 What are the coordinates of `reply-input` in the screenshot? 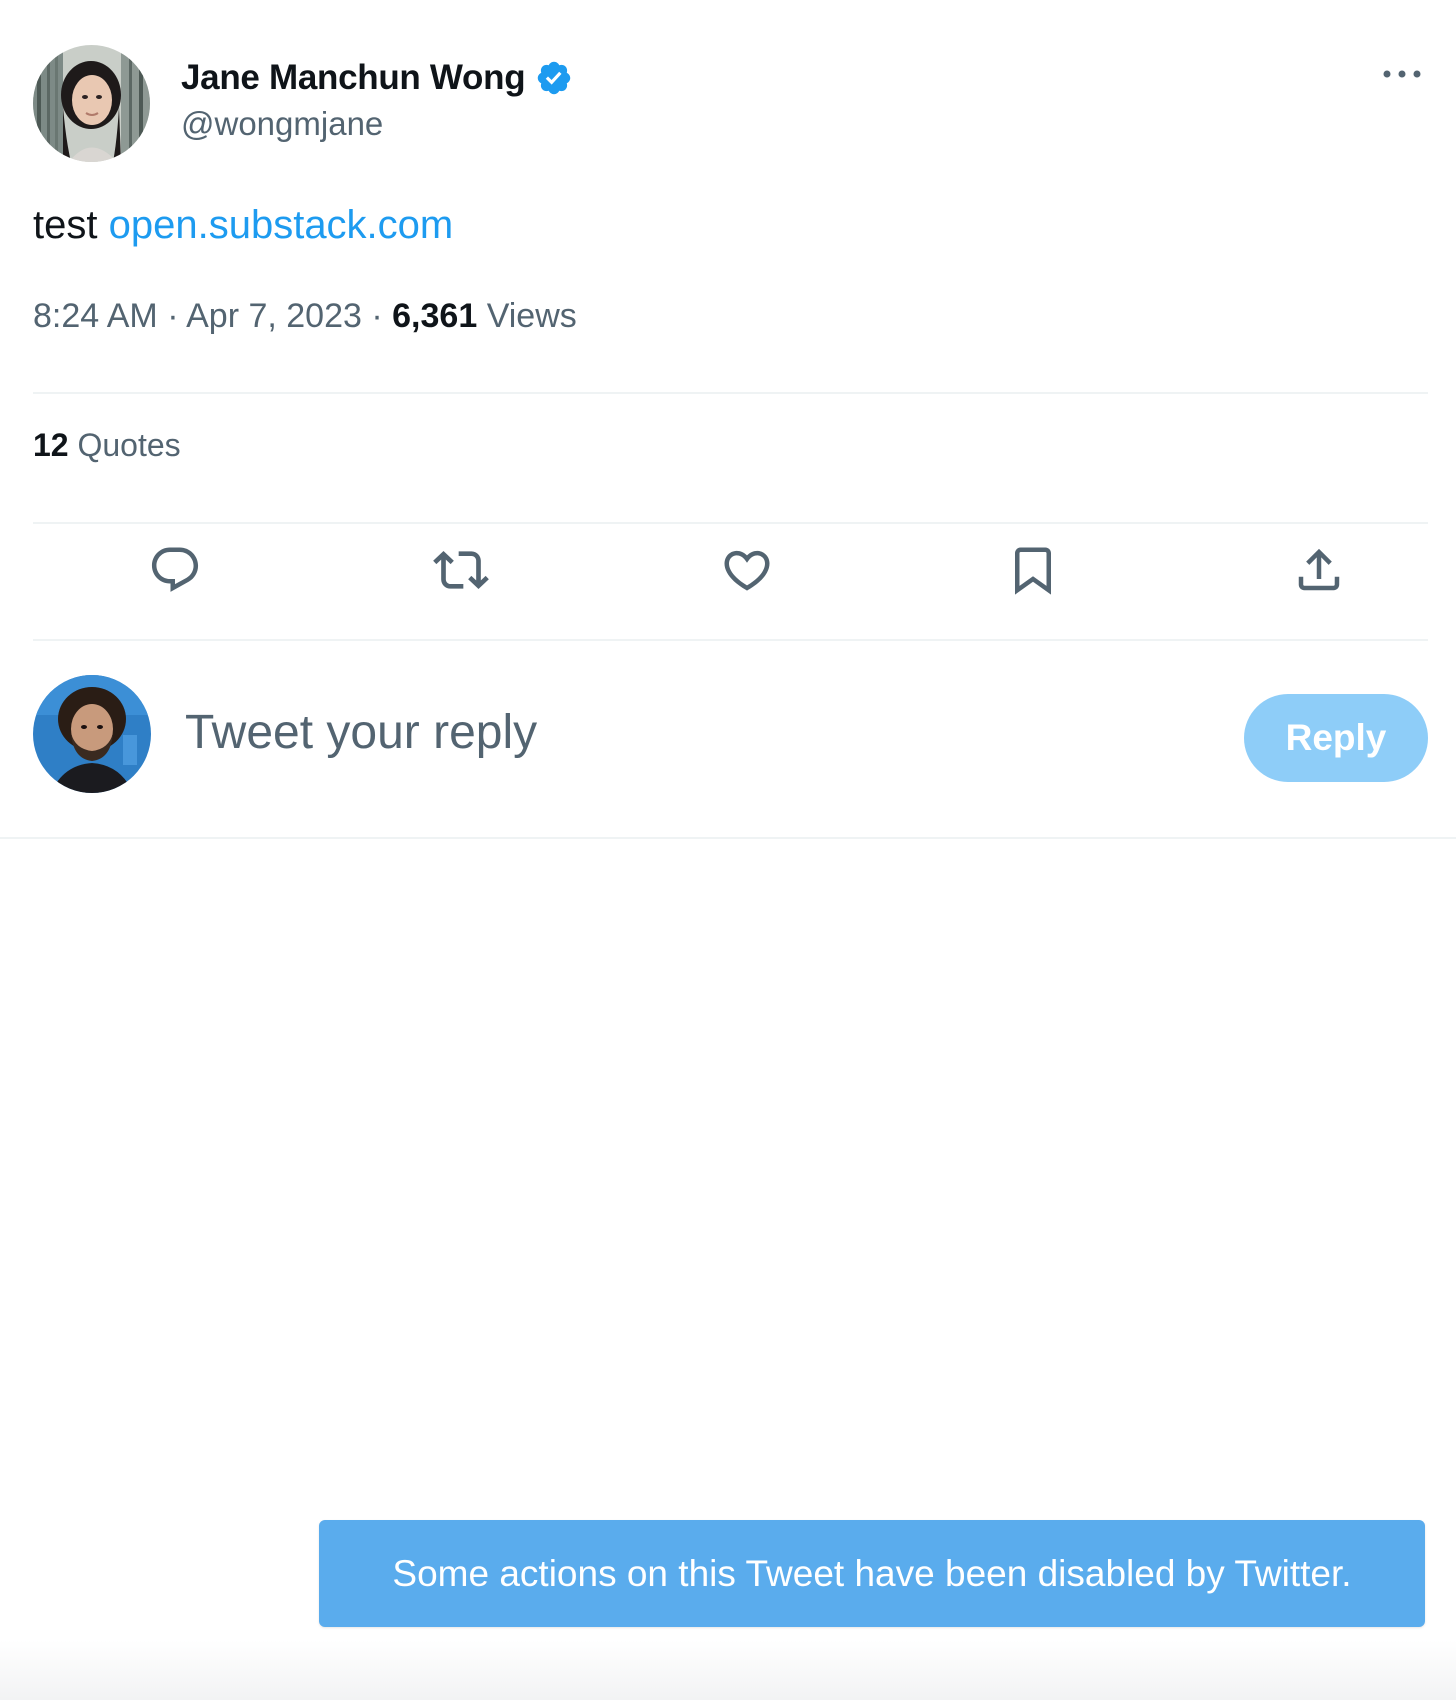 It's located at (635, 732).